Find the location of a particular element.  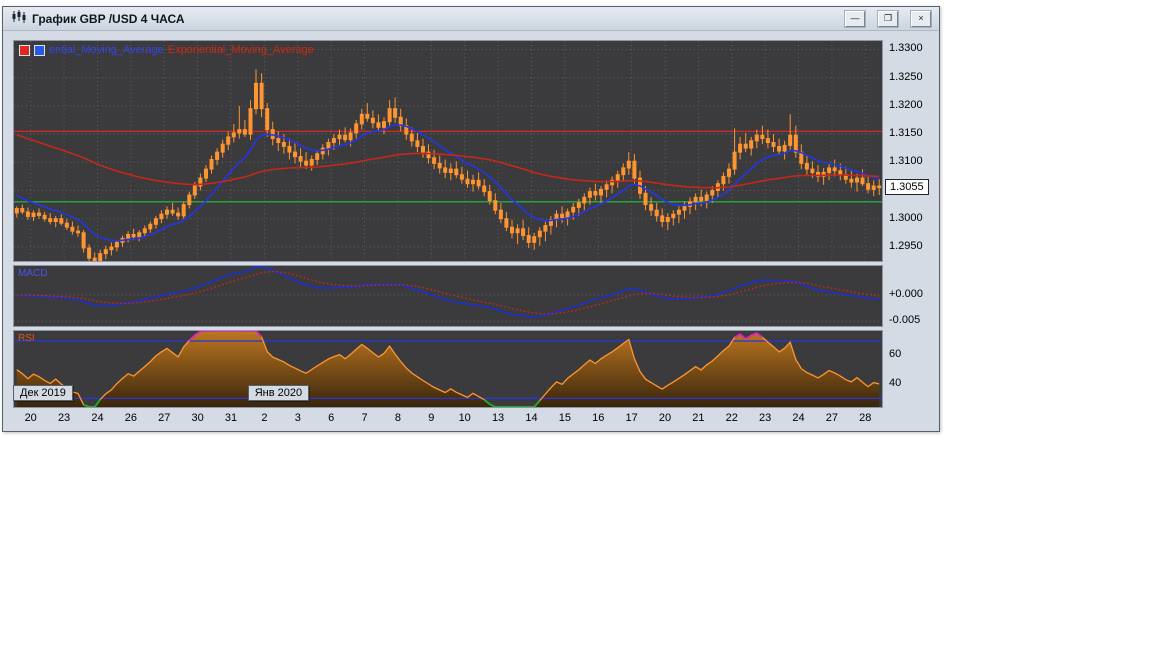

price-axis-label: 1.3100 is located at coordinates (906, 161).